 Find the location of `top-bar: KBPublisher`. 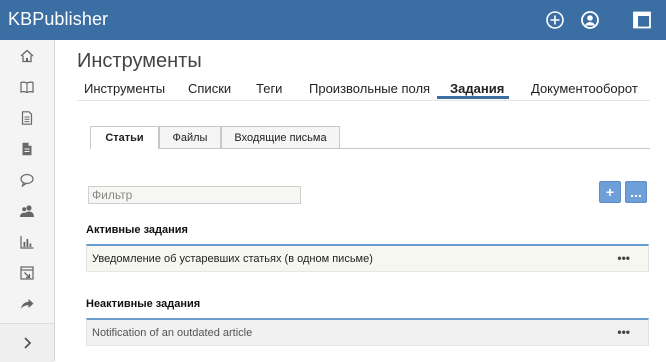

top-bar: KBPublisher is located at coordinates (333, 20).